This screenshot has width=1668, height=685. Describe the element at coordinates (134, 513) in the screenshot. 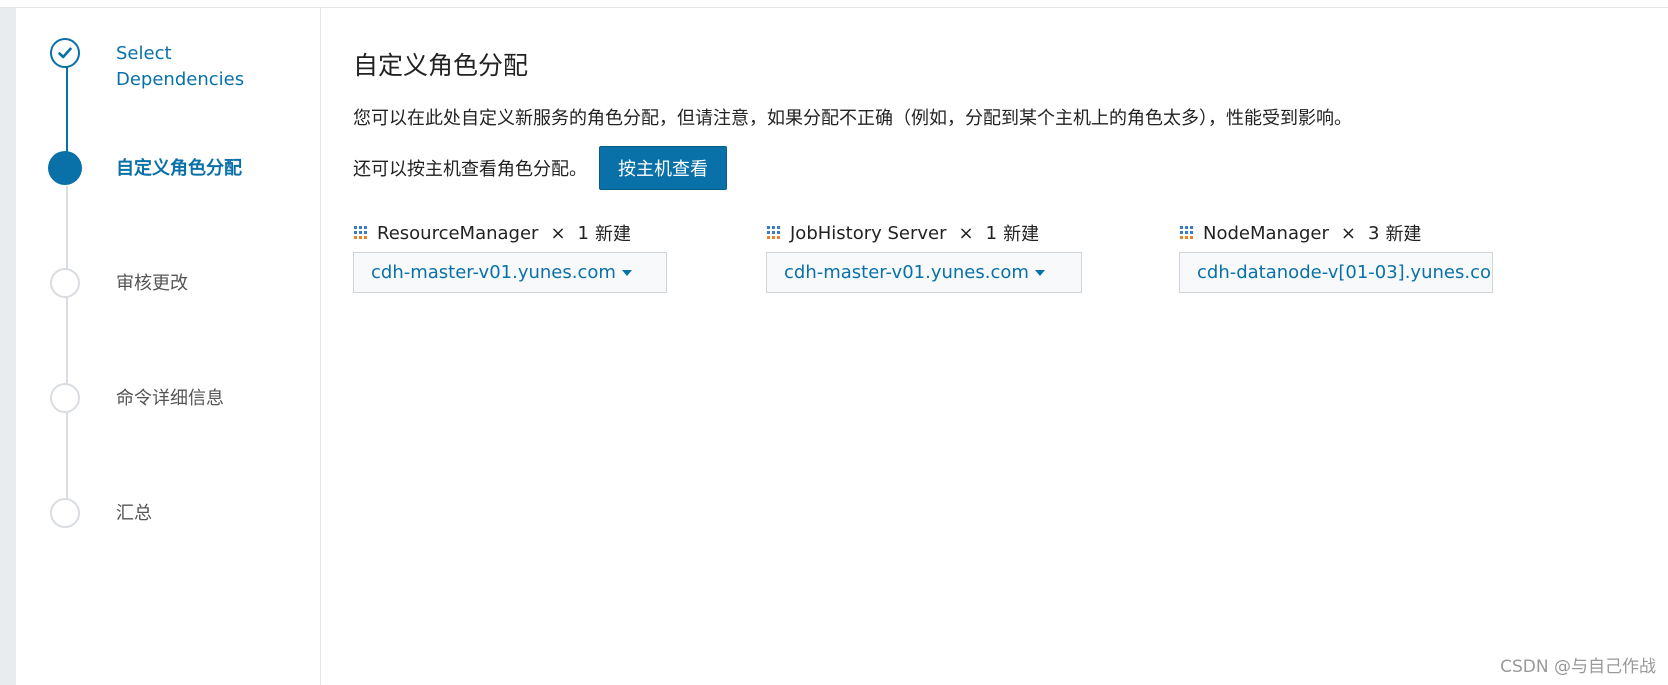

I see `step-label: 汇总` at that location.